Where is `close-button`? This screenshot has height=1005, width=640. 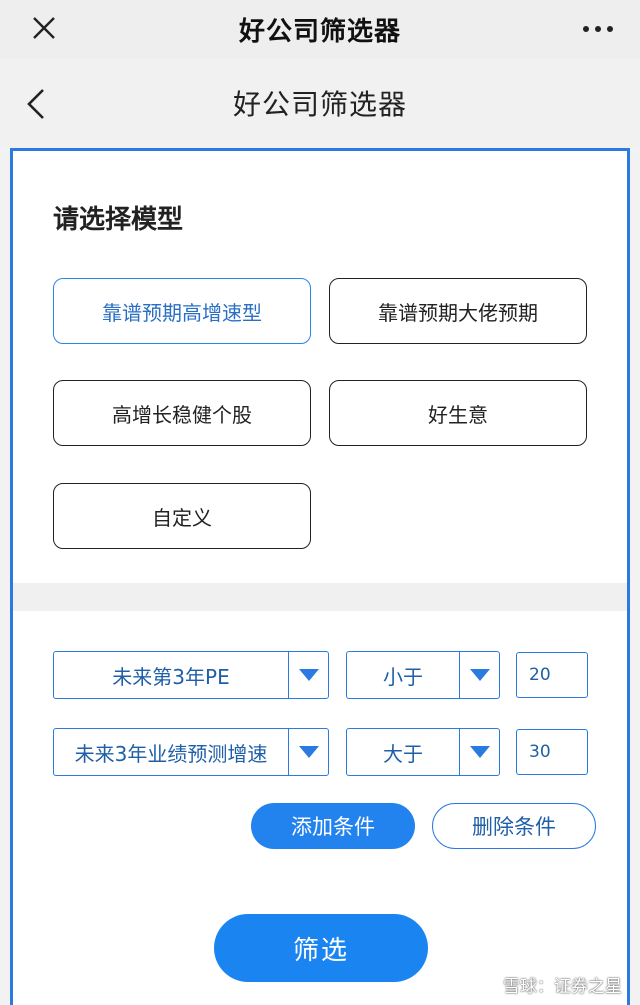
close-button is located at coordinates (44, 28).